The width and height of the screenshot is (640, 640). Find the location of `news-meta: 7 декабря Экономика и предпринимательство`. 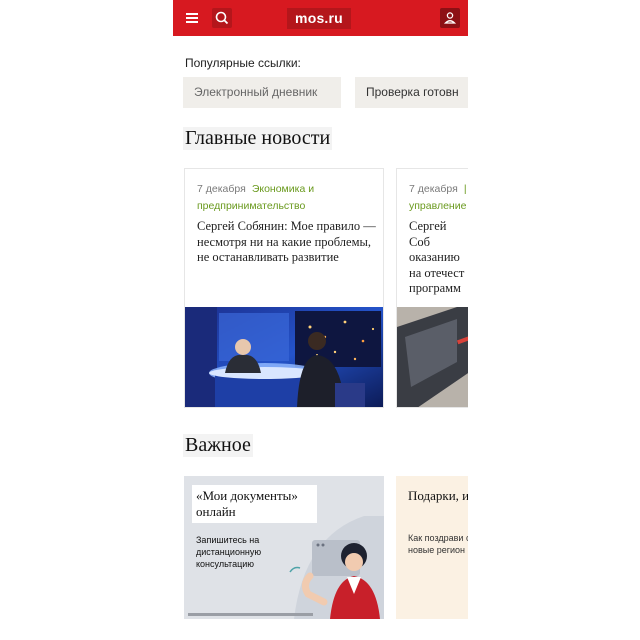

news-meta: 7 декабря Экономика и предпринимательство is located at coordinates (287, 198).